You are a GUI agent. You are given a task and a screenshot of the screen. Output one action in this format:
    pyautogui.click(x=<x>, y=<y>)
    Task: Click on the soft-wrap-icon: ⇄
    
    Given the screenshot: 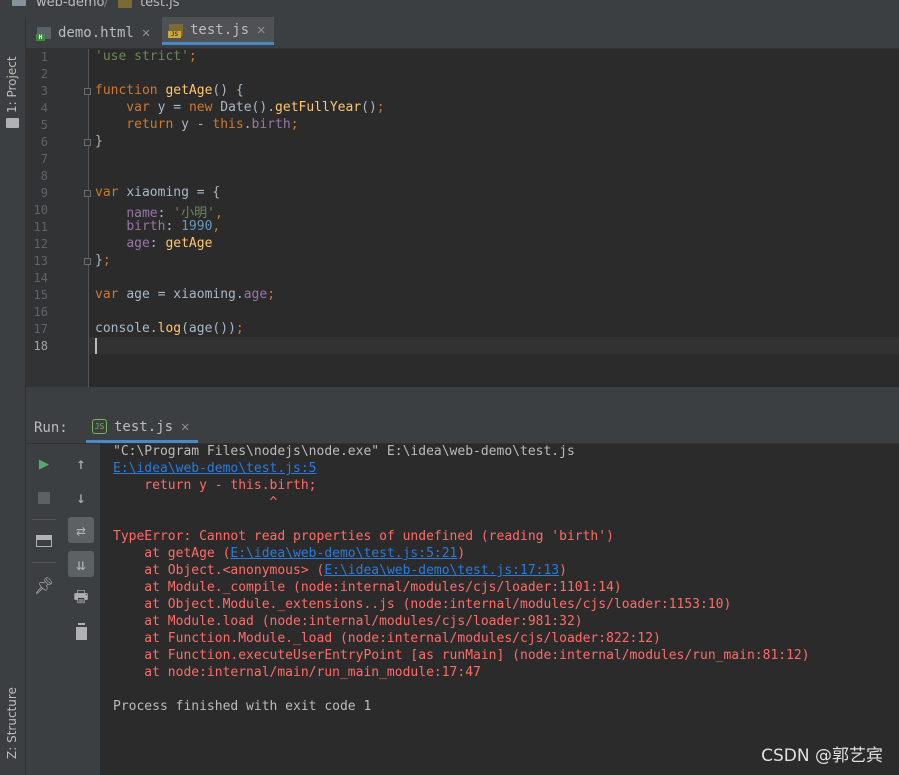 What is the action you would take?
    pyautogui.click(x=81, y=530)
    